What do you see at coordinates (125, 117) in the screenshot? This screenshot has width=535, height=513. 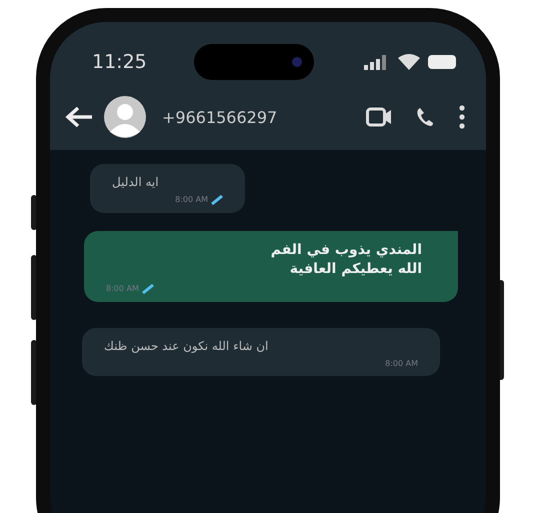 I see `avatar-icon` at bounding box center [125, 117].